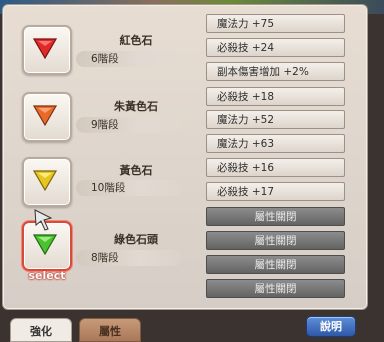 Image resolution: width=384 pixels, height=342 pixels. I want to click on stone-level: 9階段, so click(129, 125).